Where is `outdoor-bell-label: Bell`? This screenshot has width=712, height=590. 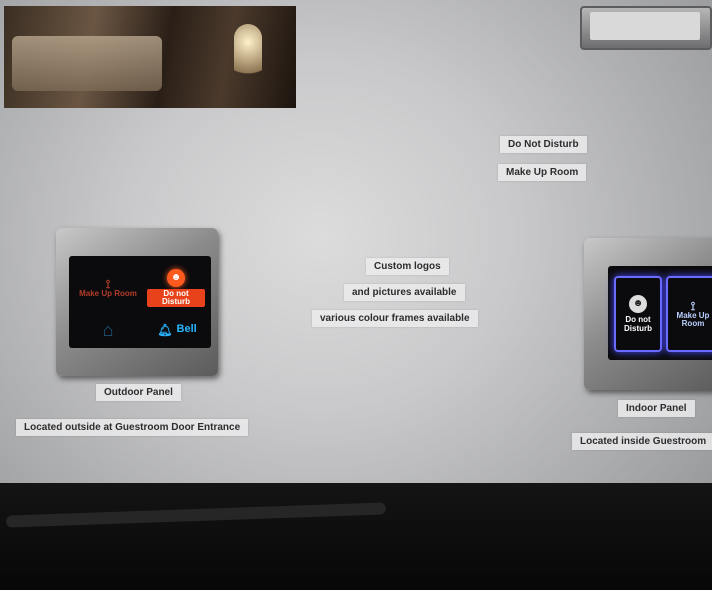 outdoor-bell-label: Bell is located at coordinates (186, 329).